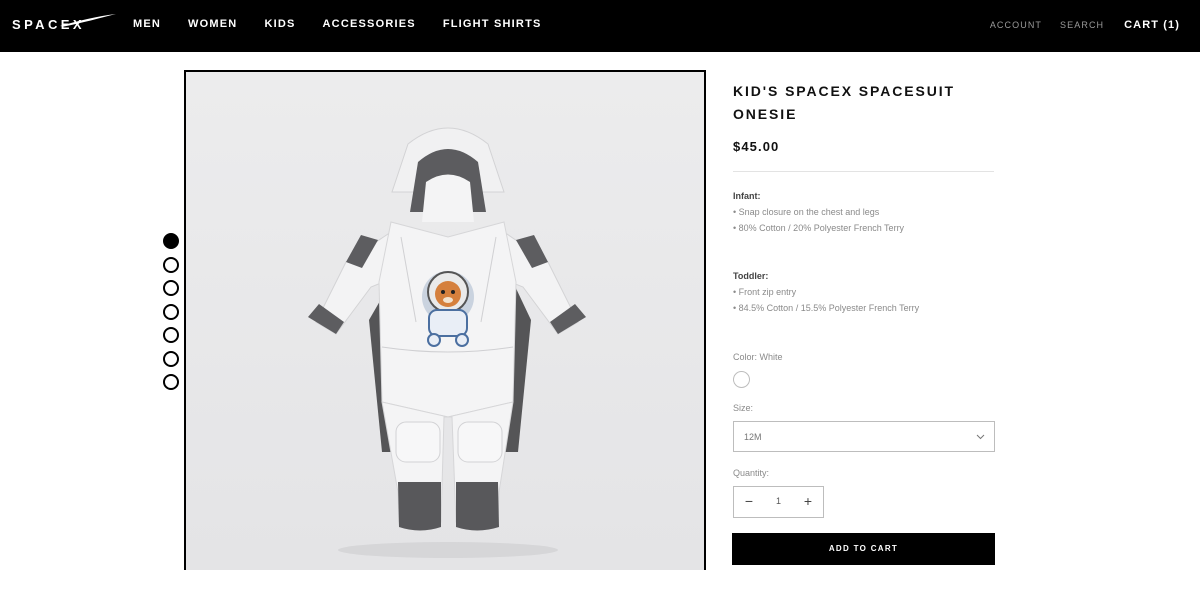  Describe the element at coordinates (844, 102) in the screenshot. I see `product-title: KID'S SPACEX SPACESUIT ONESIE` at that location.